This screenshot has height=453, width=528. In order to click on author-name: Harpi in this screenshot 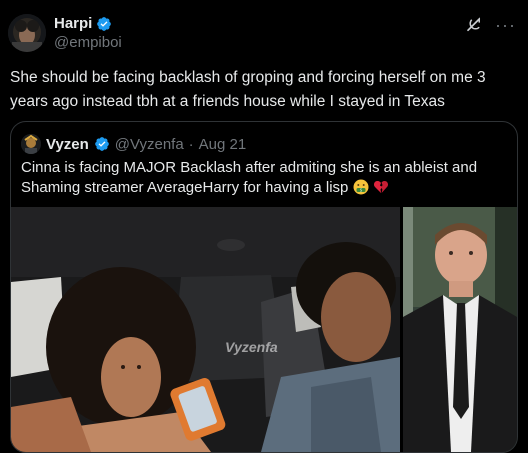, I will do `click(73, 23)`.